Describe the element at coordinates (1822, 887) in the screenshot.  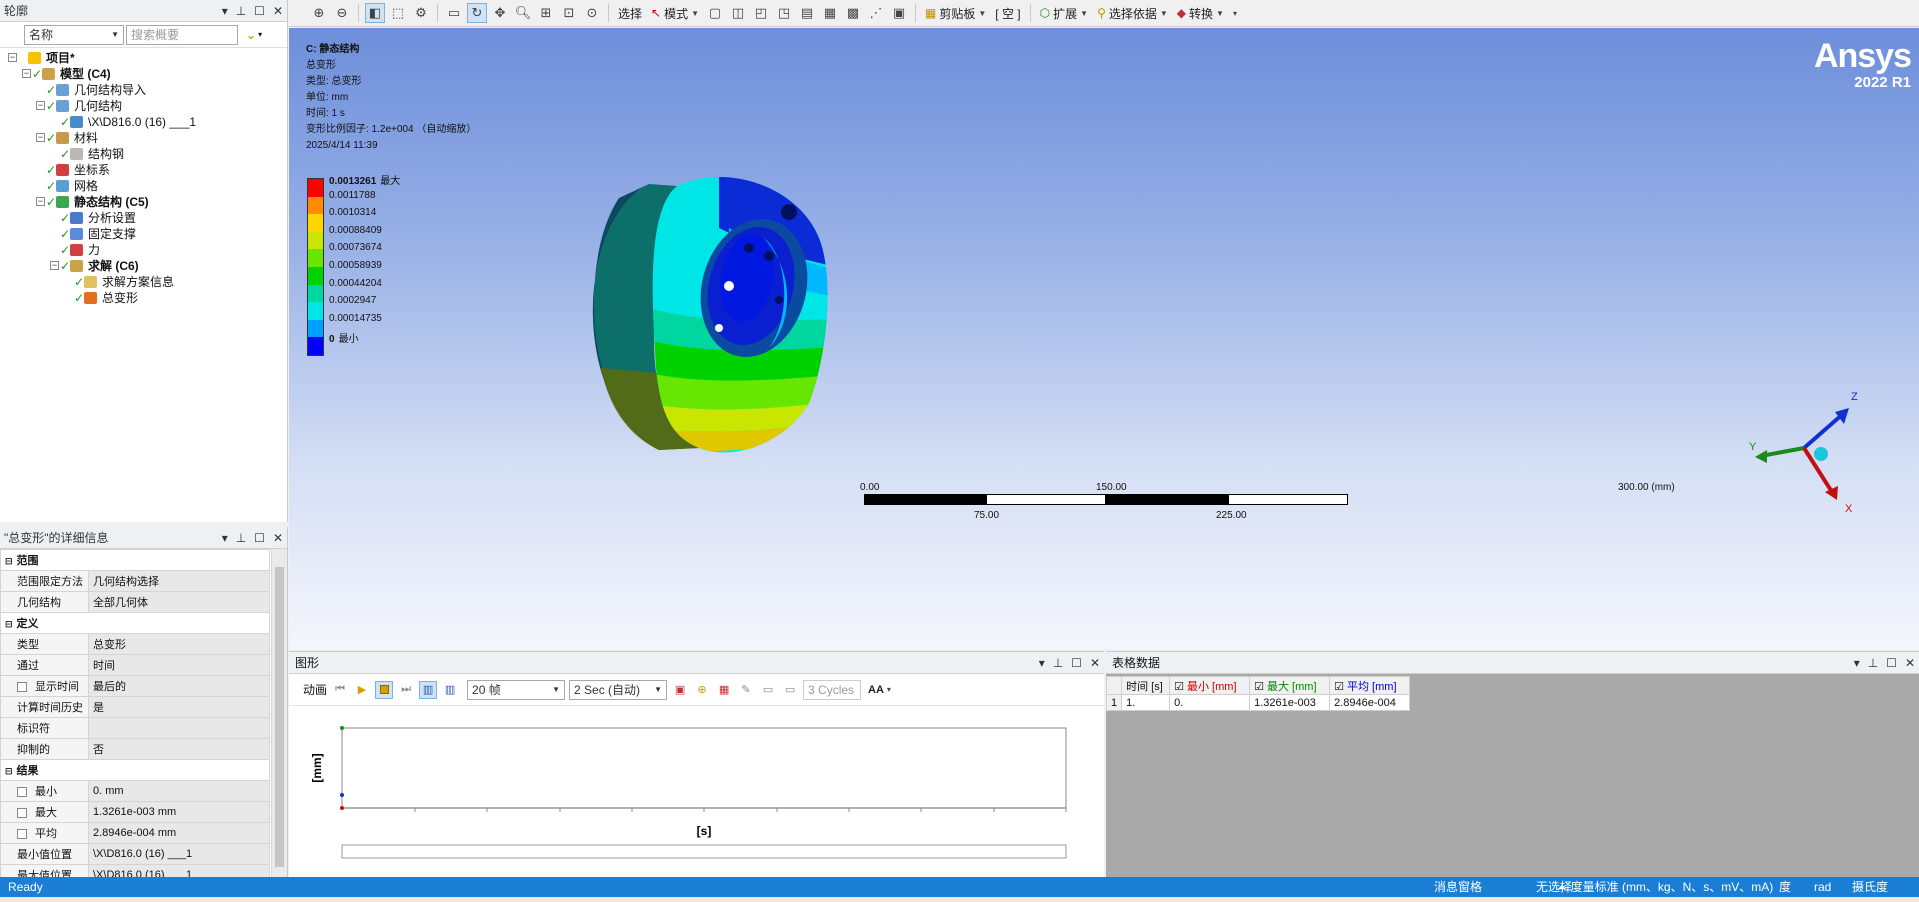
I see `rad-status: rad` at that location.